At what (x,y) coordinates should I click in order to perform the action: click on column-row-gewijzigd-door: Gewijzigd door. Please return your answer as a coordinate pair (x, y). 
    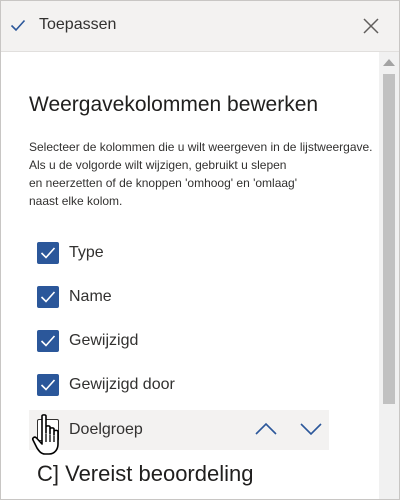
    Looking at the image, I should click on (179, 385).